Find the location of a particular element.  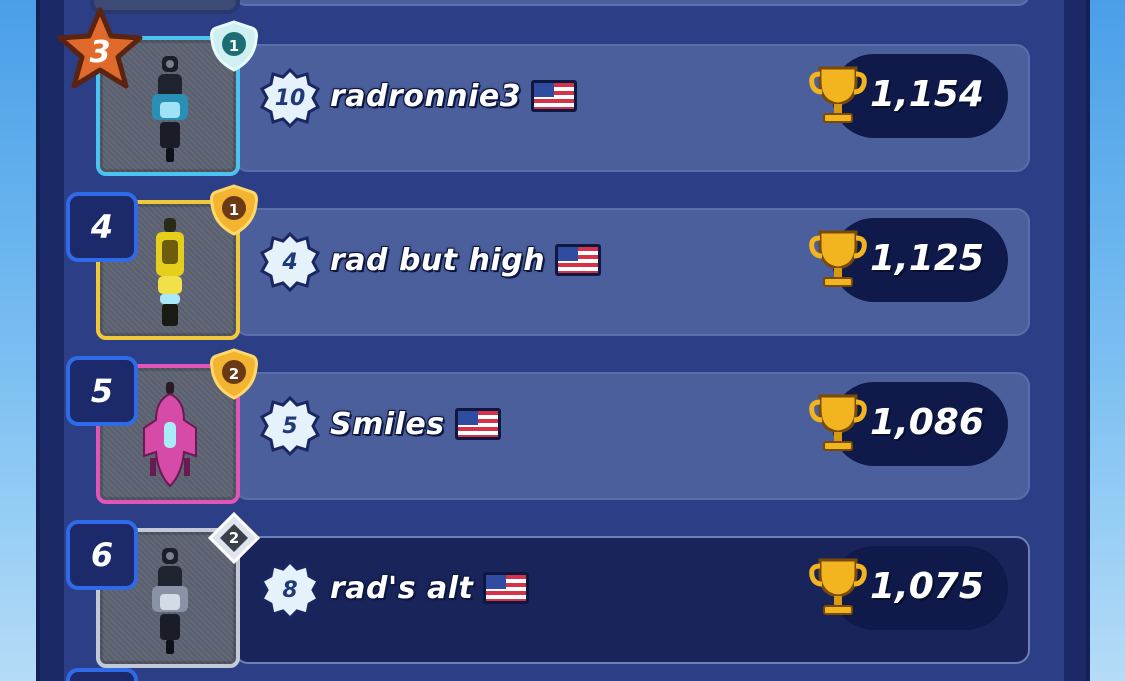

player-name-row: rad but high is located at coordinates (466, 260).